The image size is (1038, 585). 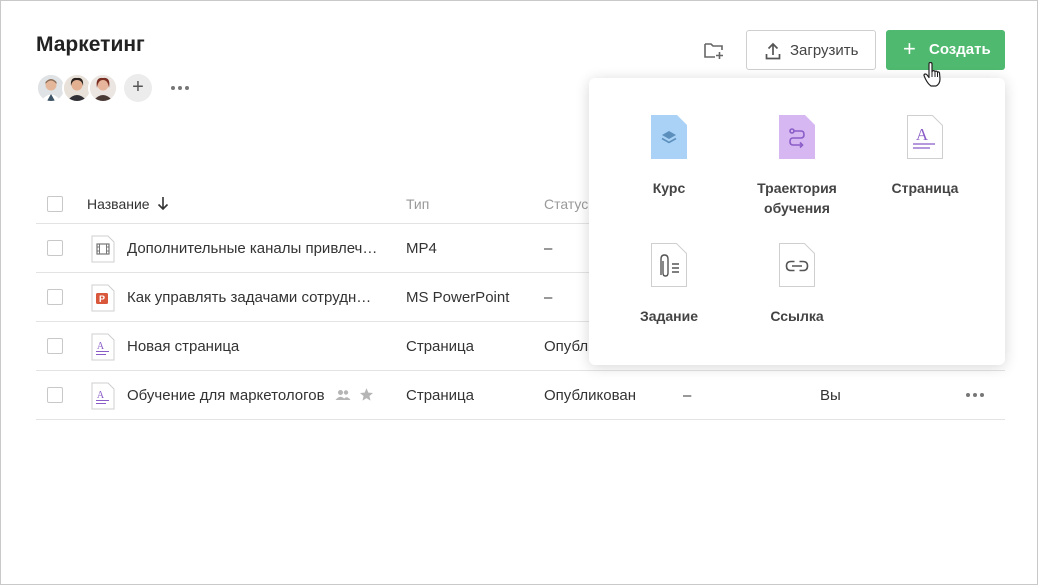 What do you see at coordinates (180, 87) in the screenshot?
I see `members-more-icon` at bounding box center [180, 87].